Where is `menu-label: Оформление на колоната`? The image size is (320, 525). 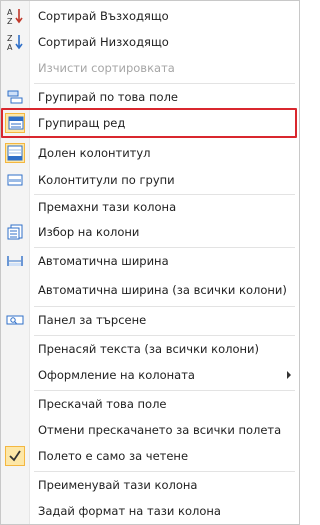 menu-label: Оформление на колоната is located at coordinates (116, 375).